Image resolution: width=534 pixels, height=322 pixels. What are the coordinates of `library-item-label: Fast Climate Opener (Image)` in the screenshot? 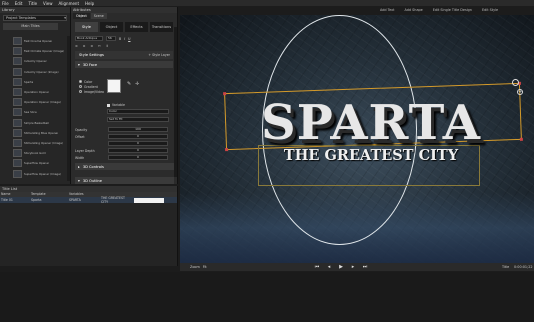 It's located at (44, 51).